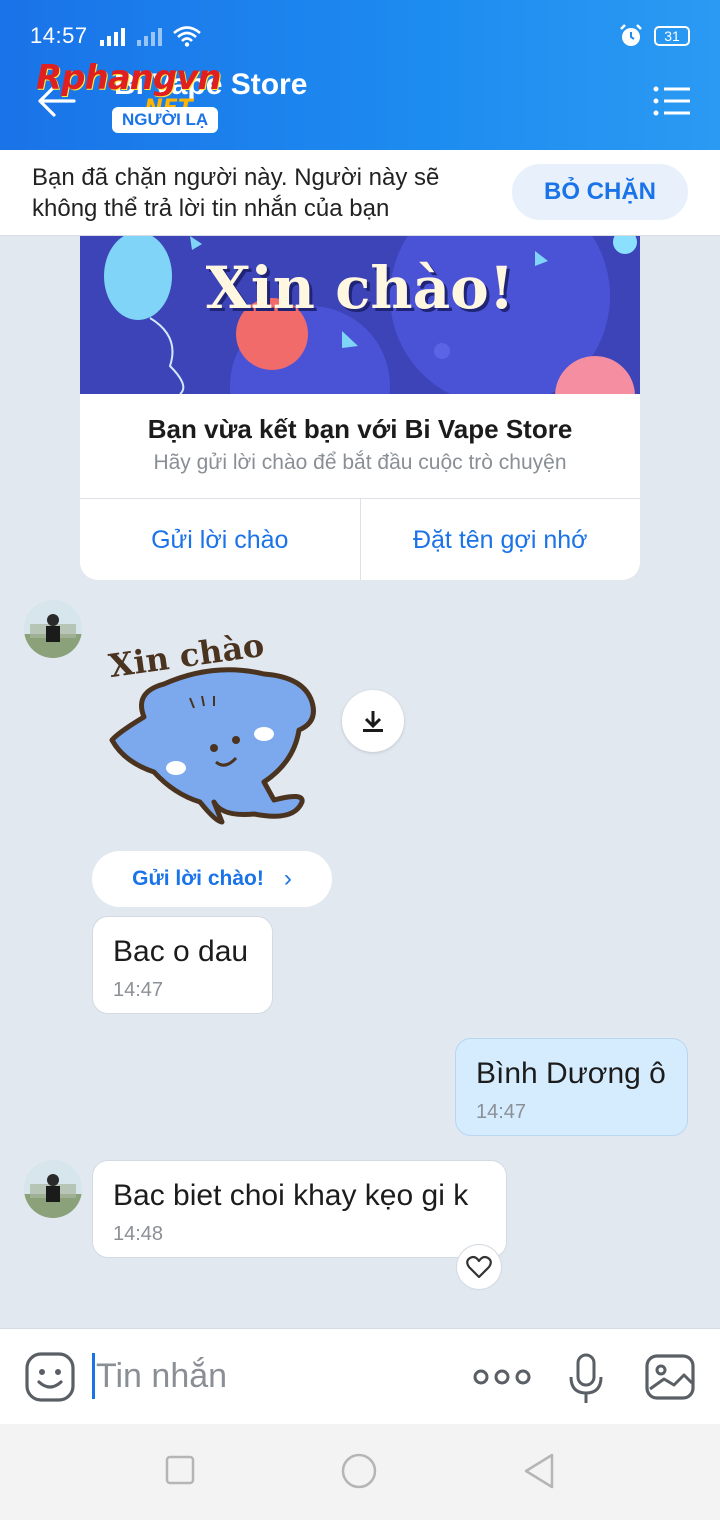 The image size is (720, 1520). I want to click on message-bubble-outgoing: Bình Dương ô 14:47, so click(571, 1087).